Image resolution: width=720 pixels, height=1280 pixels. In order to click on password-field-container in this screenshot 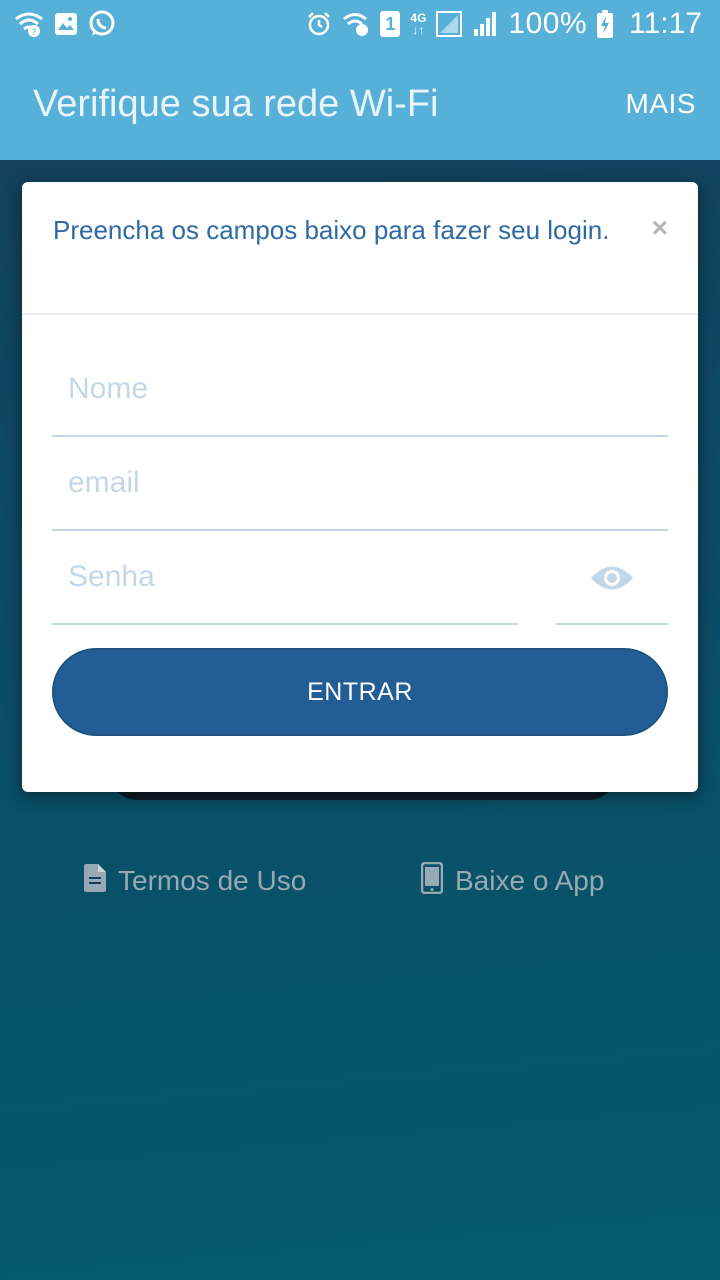, I will do `click(285, 578)`.